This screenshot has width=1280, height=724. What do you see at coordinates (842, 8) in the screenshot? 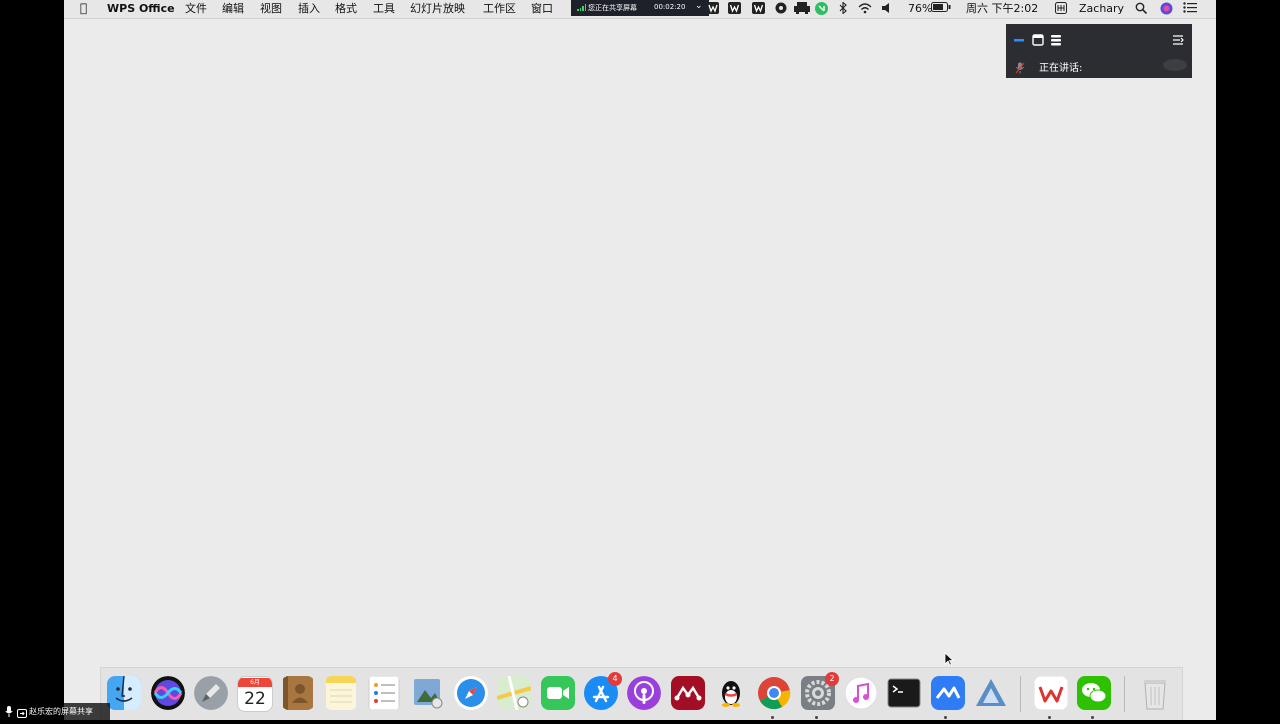
I see `bluetooth-icon` at bounding box center [842, 8].